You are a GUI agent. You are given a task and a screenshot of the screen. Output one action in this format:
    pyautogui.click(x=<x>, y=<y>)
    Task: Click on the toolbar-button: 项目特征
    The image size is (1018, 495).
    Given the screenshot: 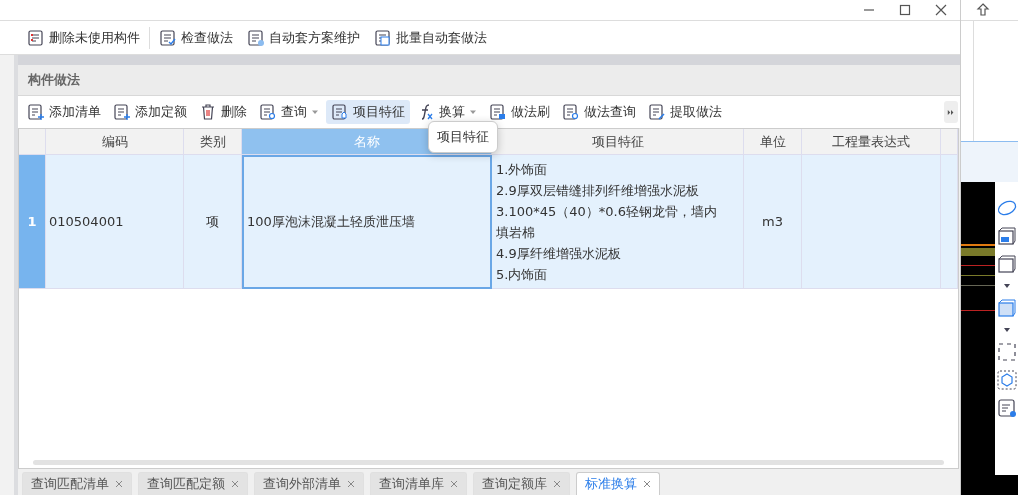 What is the action you would take?
    pyautogui.click(x=368, y=112)
    